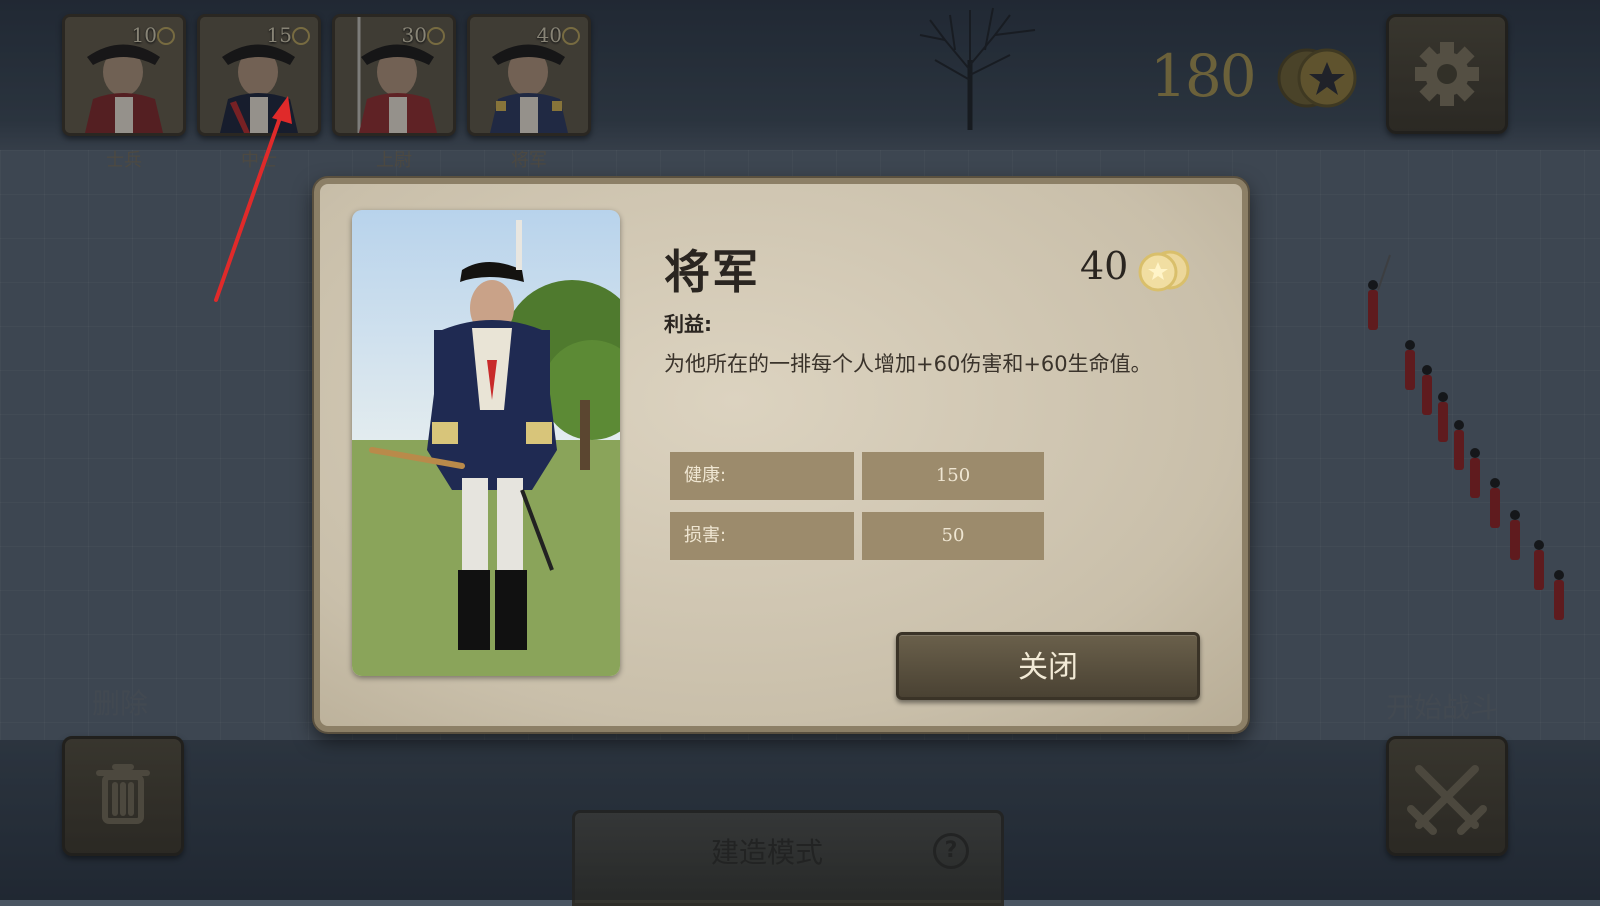 The height and width of the screenshot is (906, 1600). Describe the element at coordinates (953, 536) in the screenshot. I see `stat-value-damage: 50` at that location.